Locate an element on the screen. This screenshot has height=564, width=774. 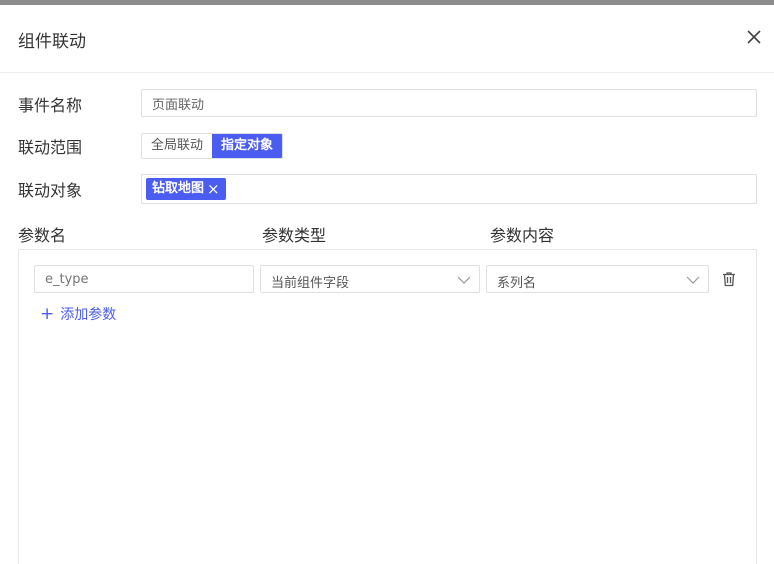
scope-label: 联动范围 is located at coordinates (50, 147).